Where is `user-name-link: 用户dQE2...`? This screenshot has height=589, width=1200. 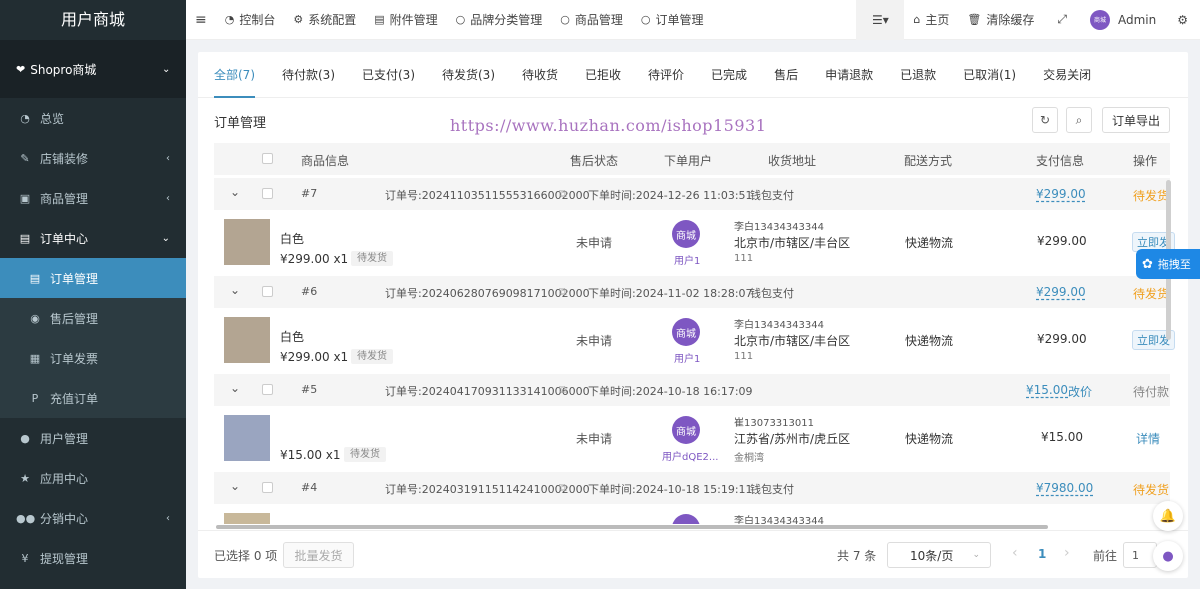 user-name-link: 用户dQE2... is located at coordinates (690, 455).